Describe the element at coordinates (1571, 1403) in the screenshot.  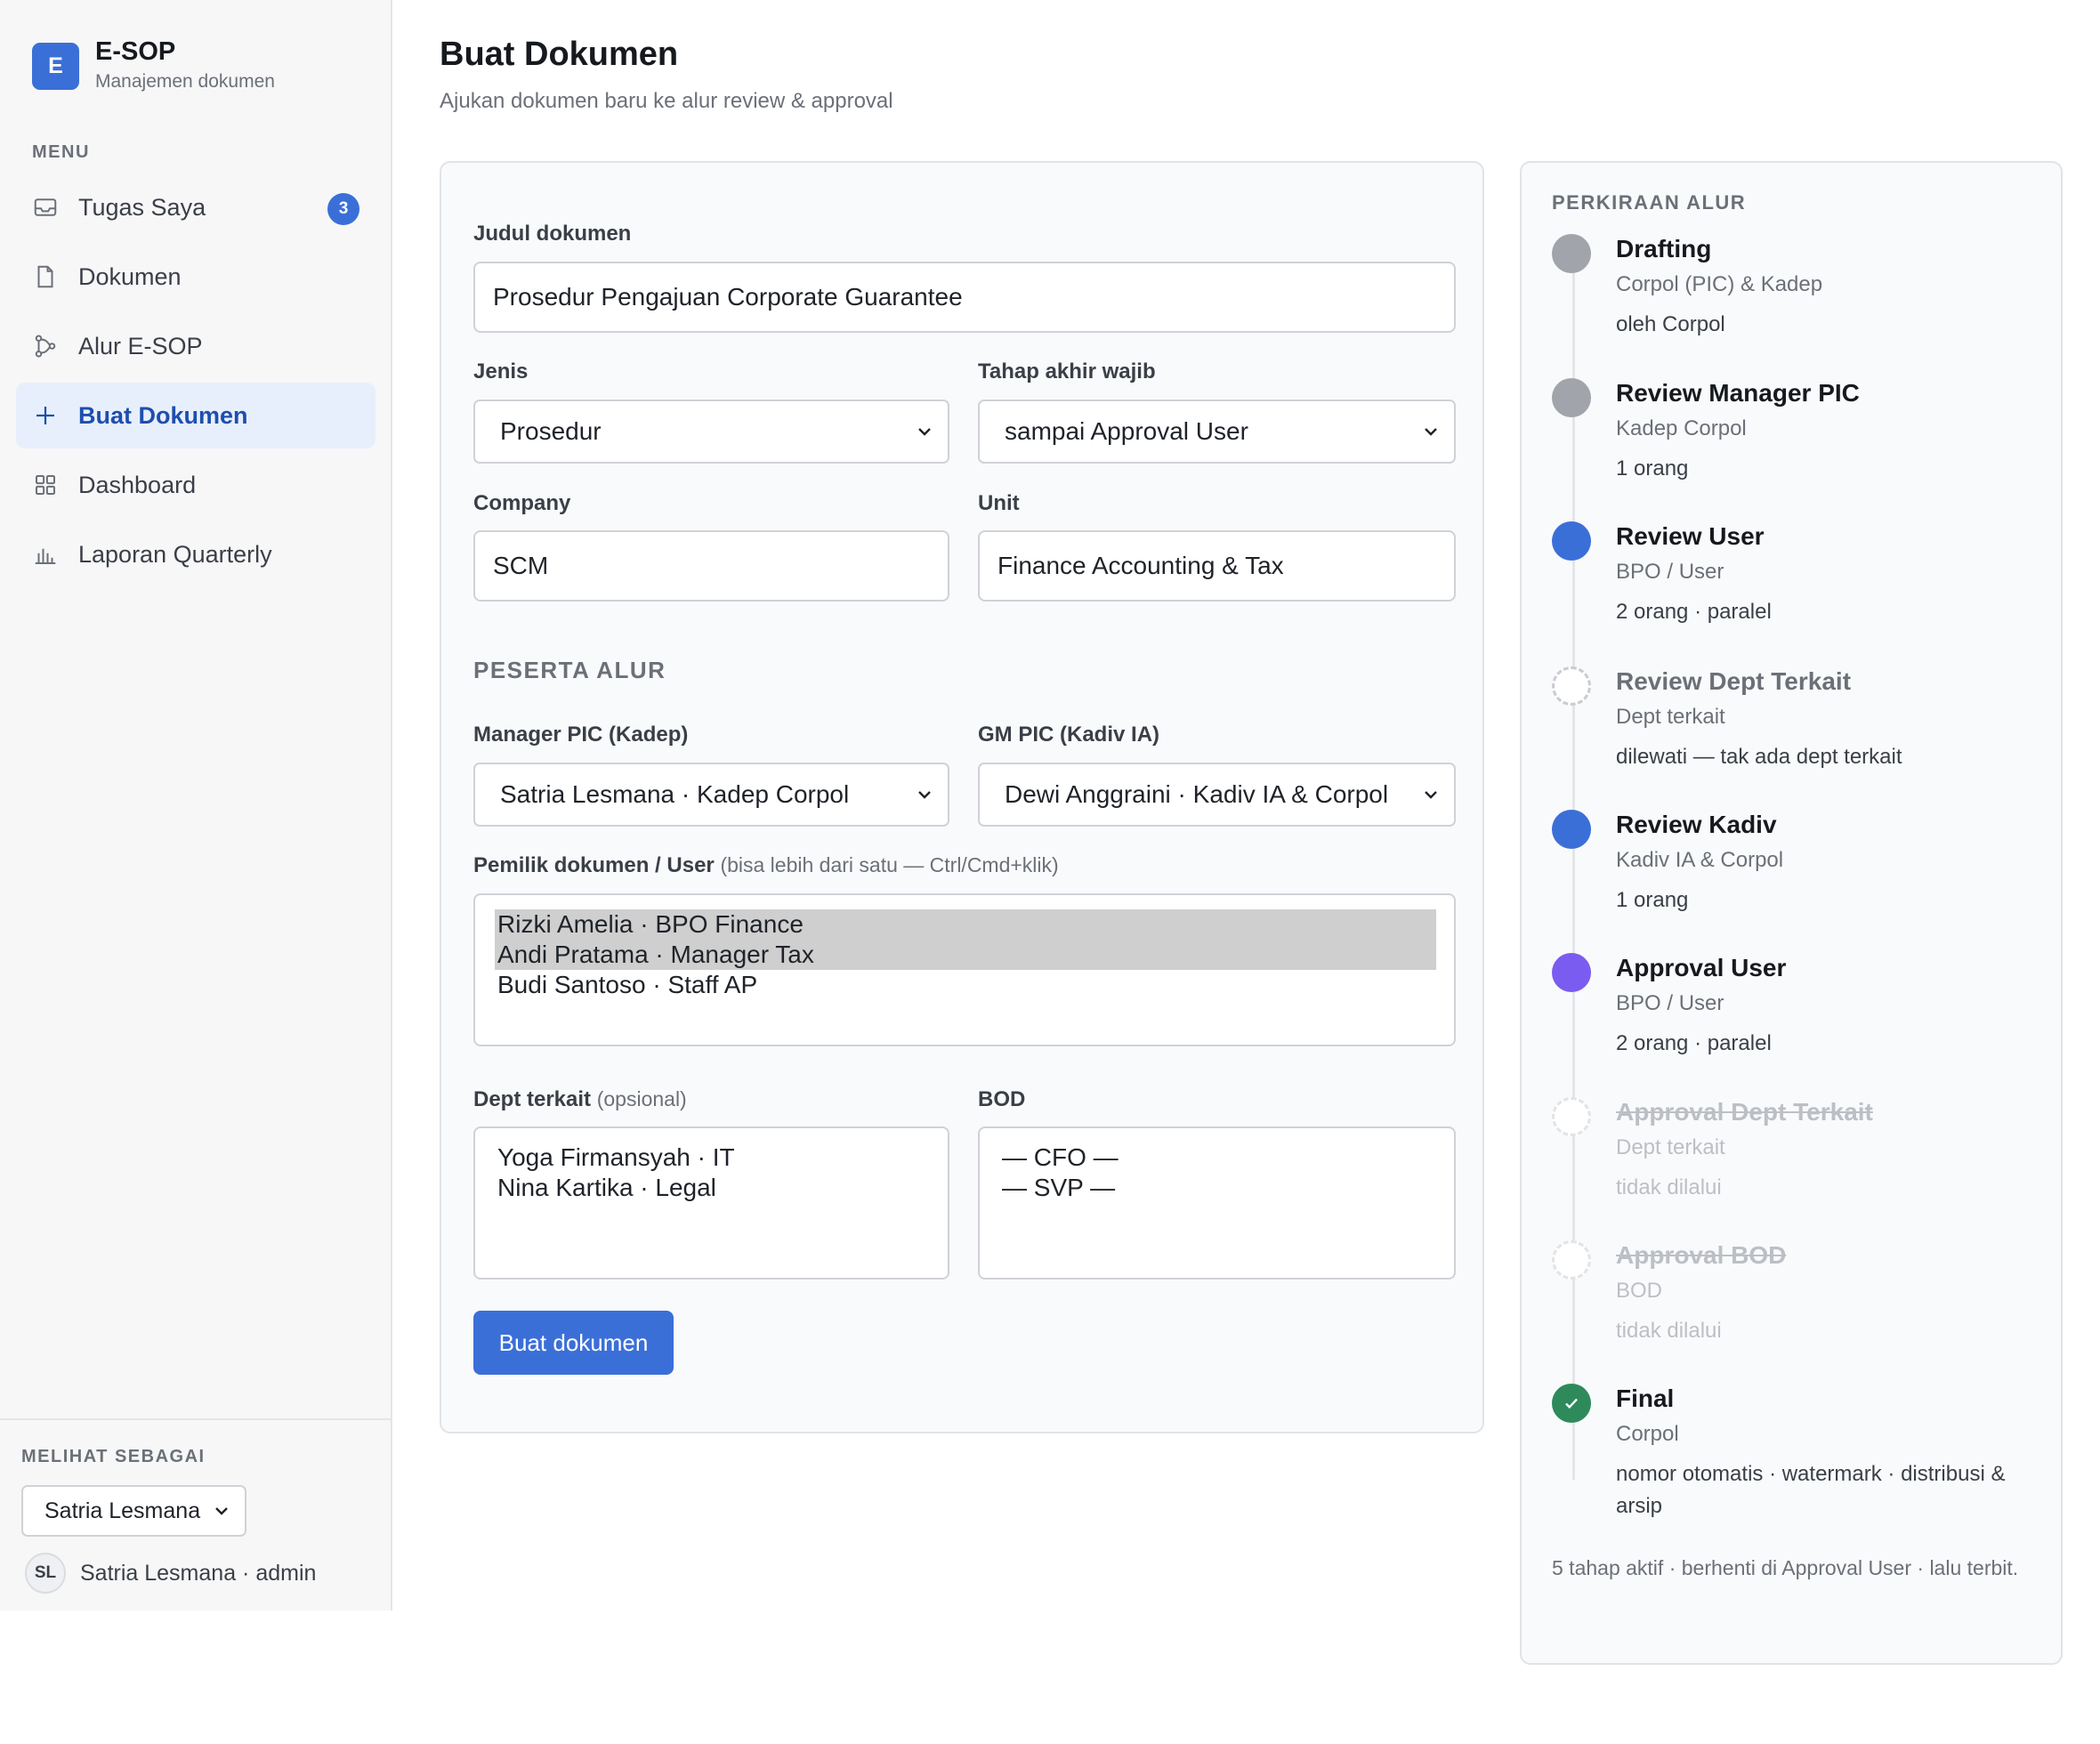
I see `check-icon` at that location.